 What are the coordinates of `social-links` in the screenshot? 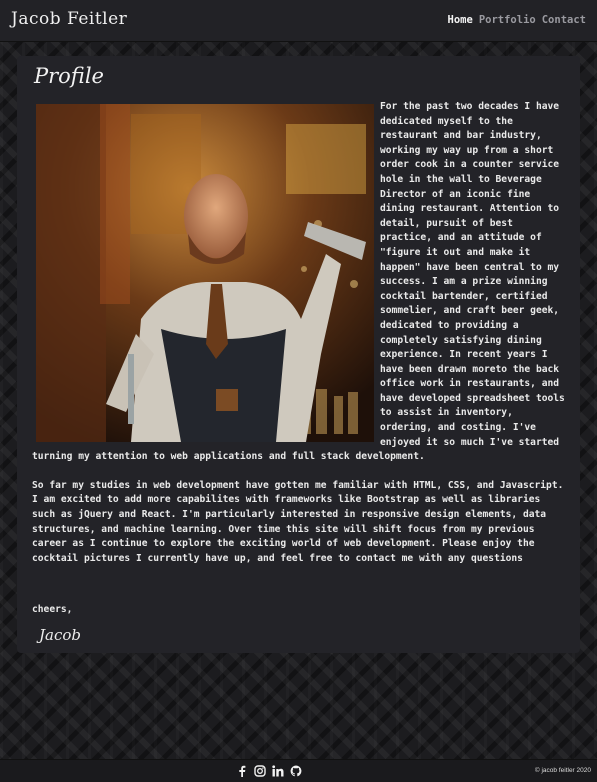 It's located at (269, 770).